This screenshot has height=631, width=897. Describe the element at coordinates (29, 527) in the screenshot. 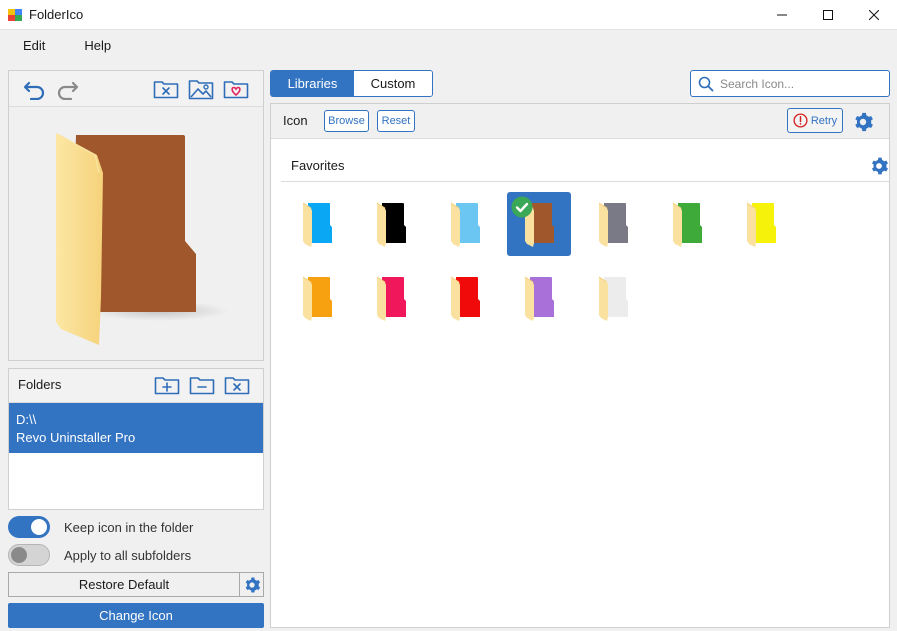

I see `keep-icon-toggle` at that location.